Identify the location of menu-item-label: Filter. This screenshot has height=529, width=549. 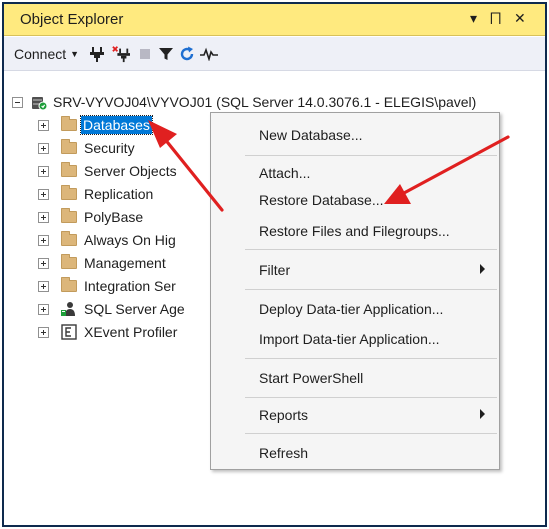
(275, 270).